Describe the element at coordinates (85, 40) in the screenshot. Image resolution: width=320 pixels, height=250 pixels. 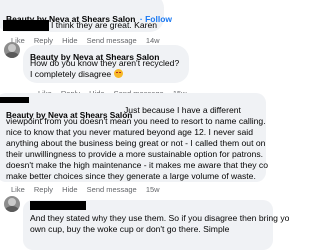
I see `comment-actions: Like Reply Hide Send message 14w` at that location.